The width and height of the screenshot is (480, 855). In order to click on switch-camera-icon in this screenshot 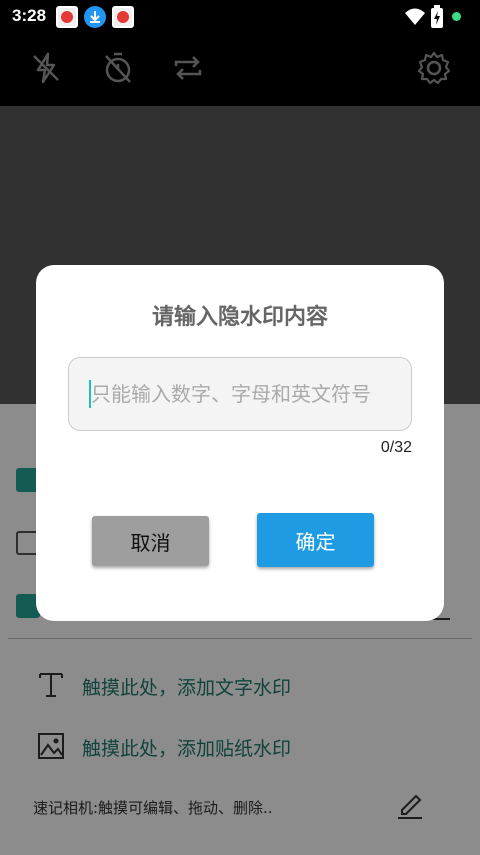, I will do `click(188, 68)`.